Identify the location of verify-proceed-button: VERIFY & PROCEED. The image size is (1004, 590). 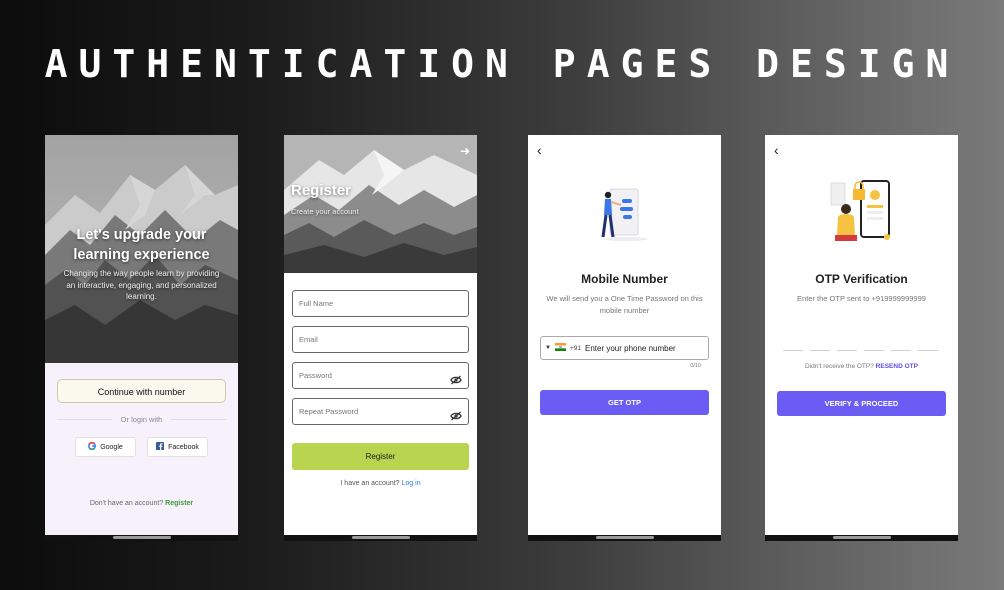
(861, 403).